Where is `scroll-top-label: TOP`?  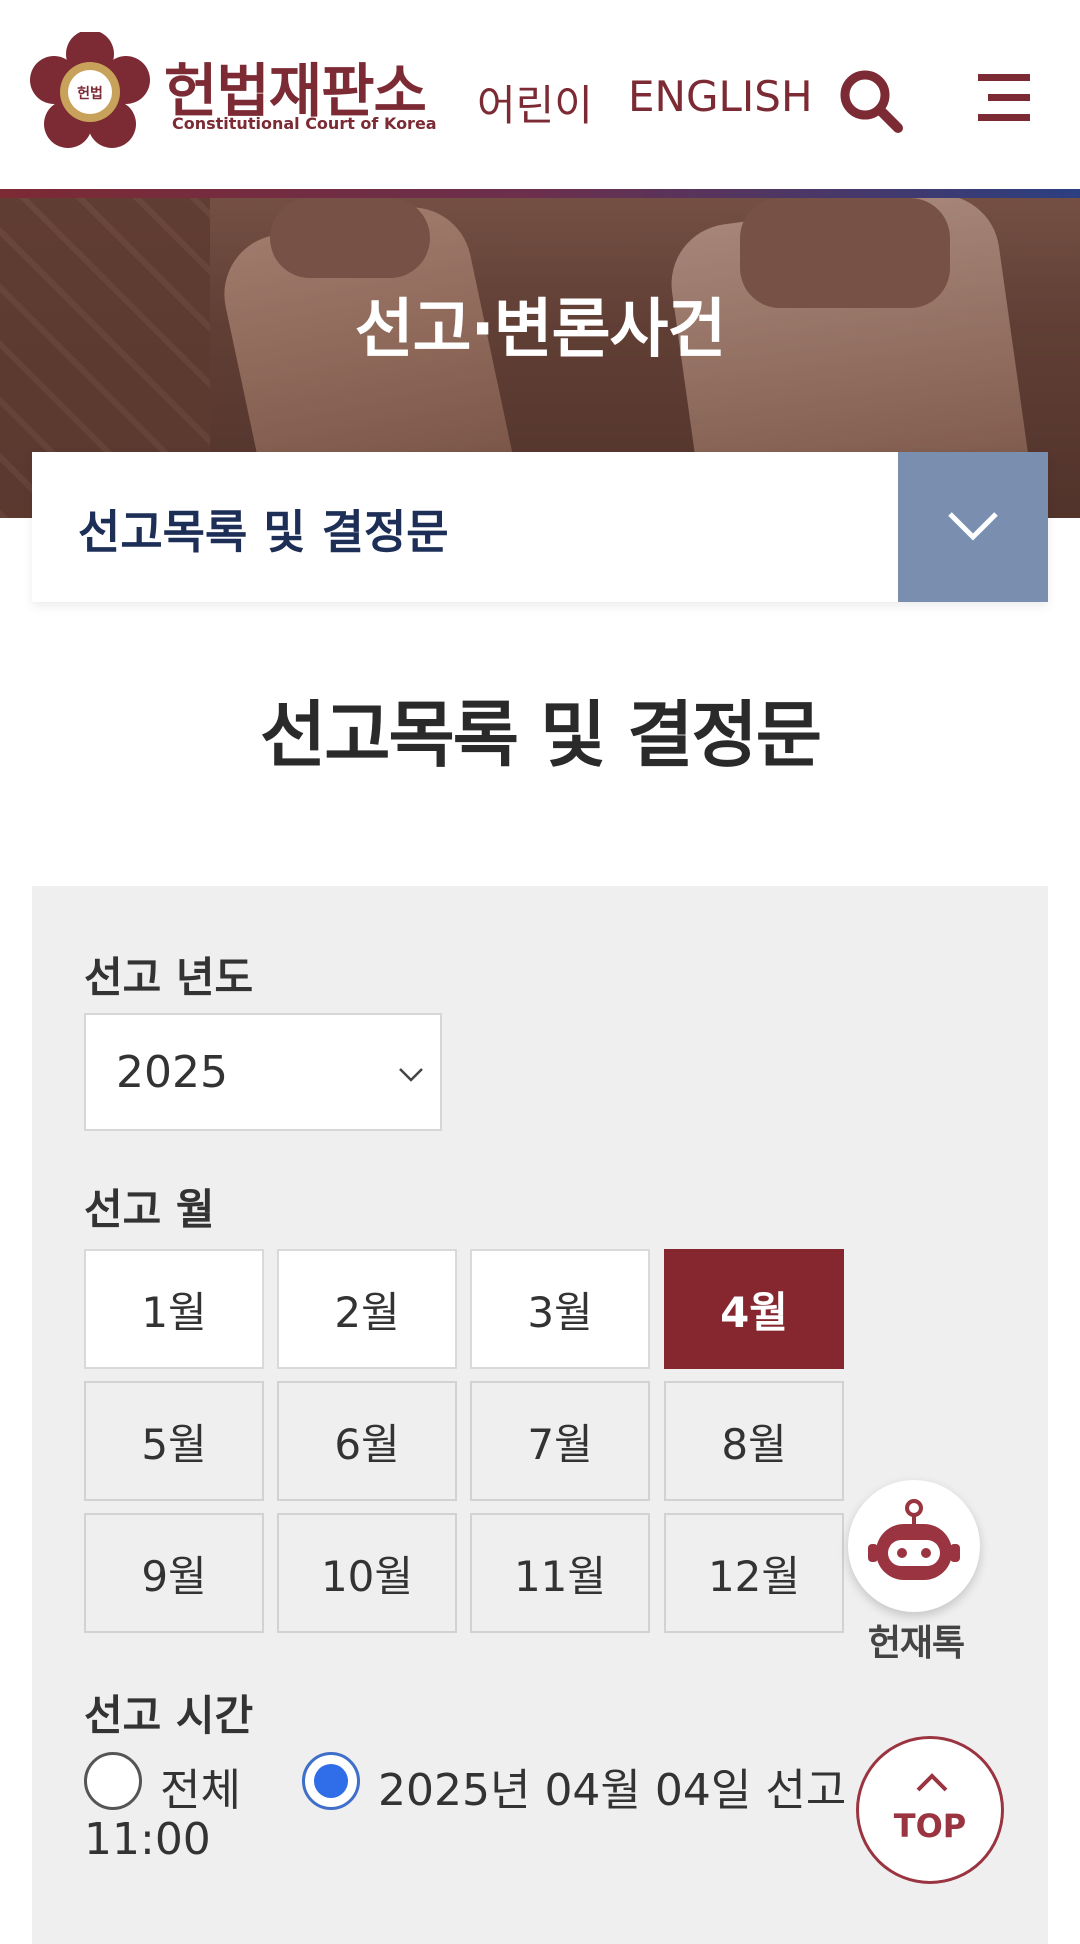
scroll-top-label: TOP is located at coordinates (930, 1826).